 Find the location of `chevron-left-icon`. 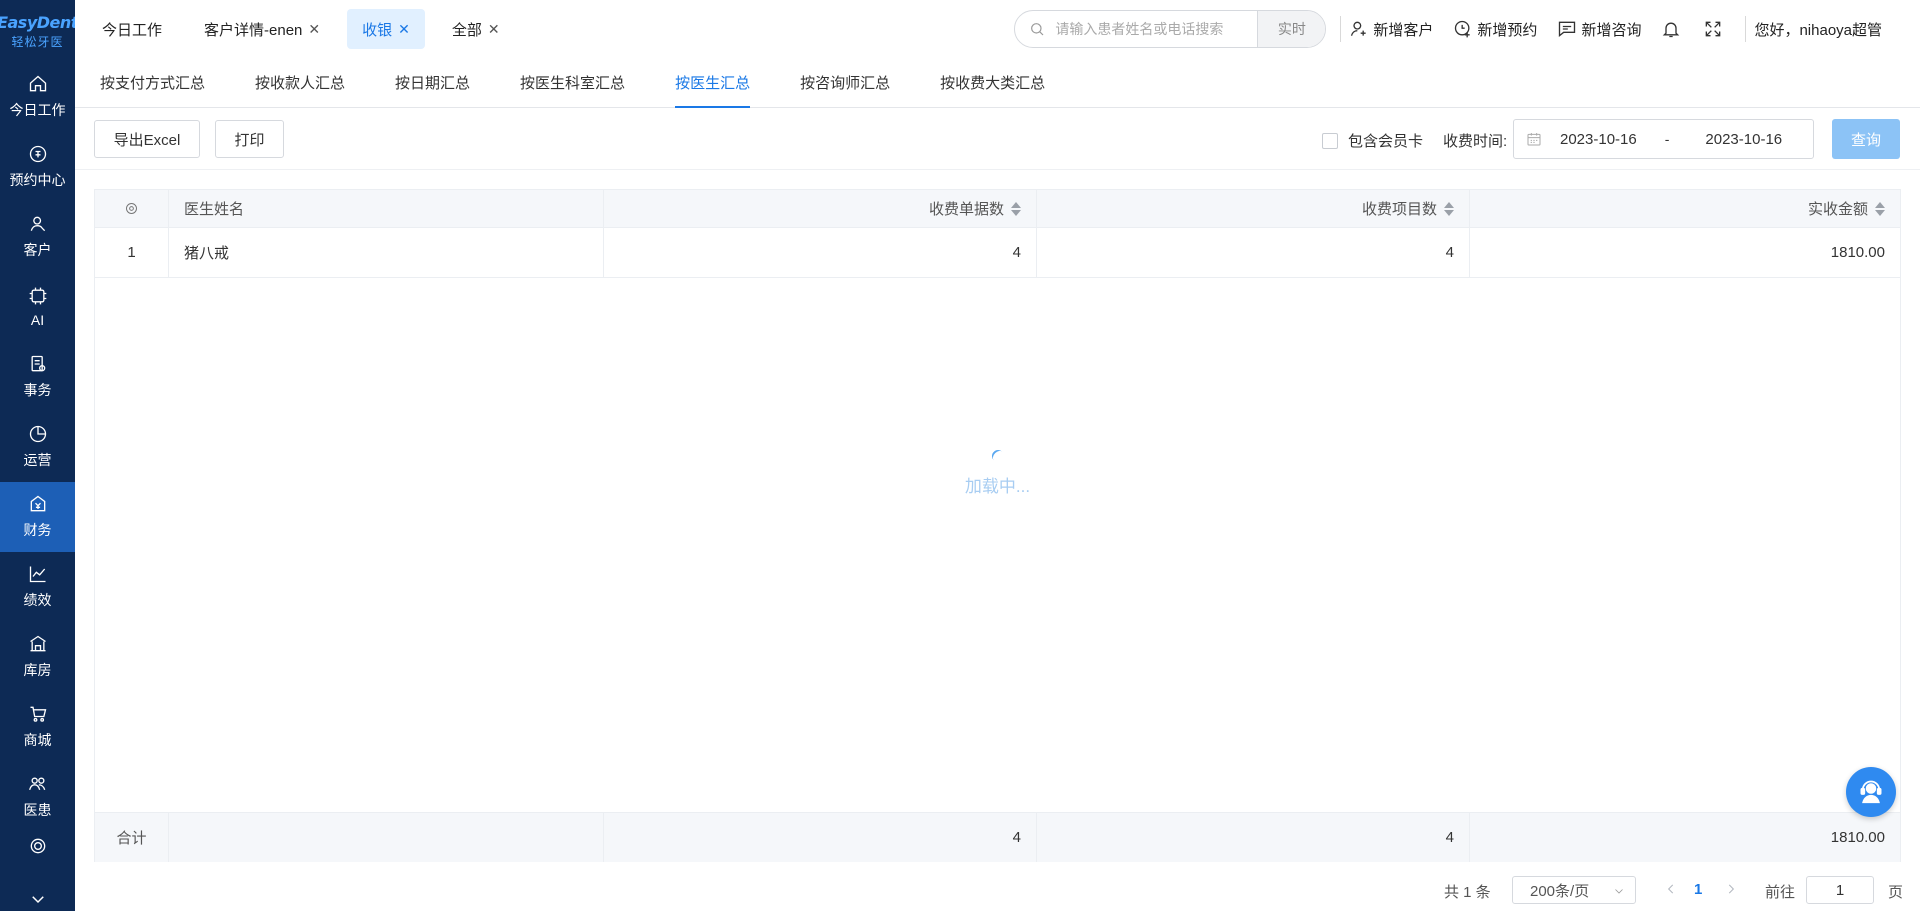

chevron-left-icon is located at coordinates (1670, 889).